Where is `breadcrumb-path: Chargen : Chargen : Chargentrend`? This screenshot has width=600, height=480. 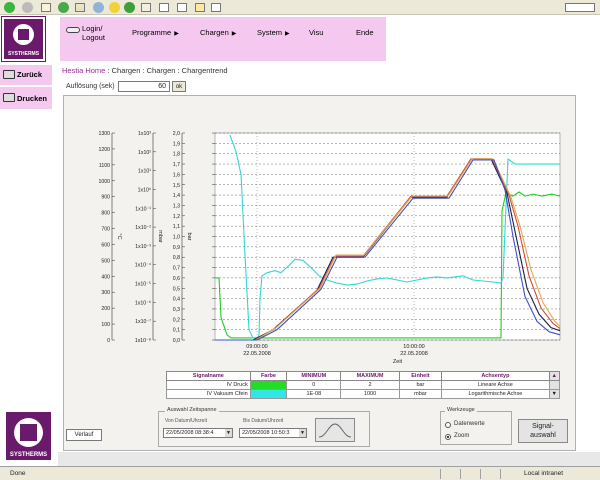 breadcrumb-path: Chargen : Chargen : Chargentrend is located at coordinates (169, 70).